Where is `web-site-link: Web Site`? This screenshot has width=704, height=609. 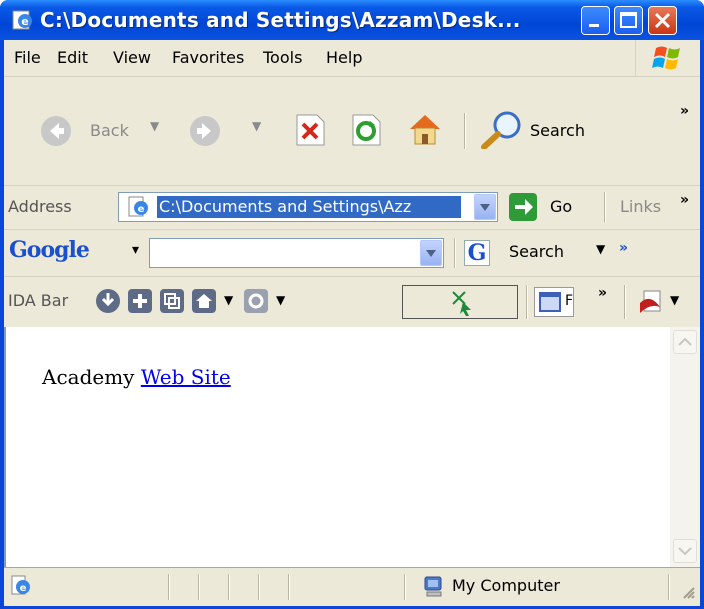 web-site-link: Web Site is located at coordinates (186, 377).